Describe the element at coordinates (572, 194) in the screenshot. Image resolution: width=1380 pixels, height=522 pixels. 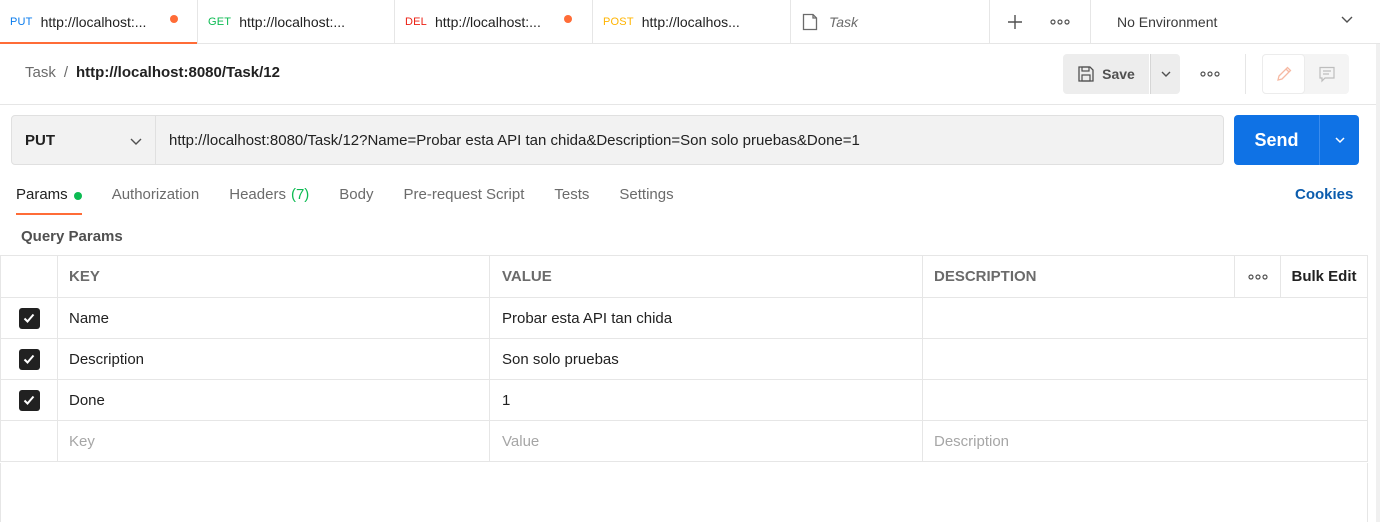
I see `tab-label: Tests` at that location.